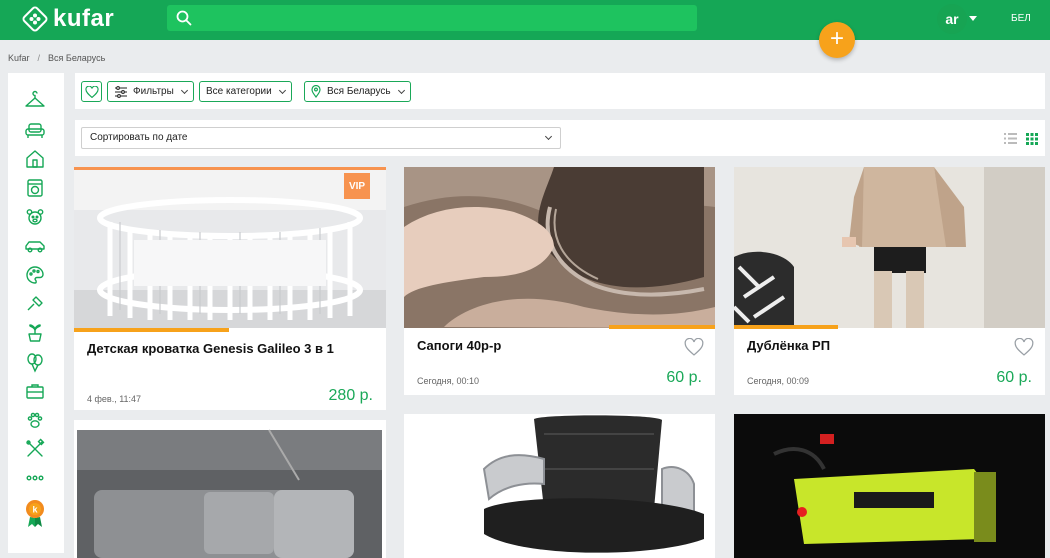  What do you see at coordinates (35, 333) in the screenshot?
I see `plant-pot-icon` at bounding box center [35, 333].